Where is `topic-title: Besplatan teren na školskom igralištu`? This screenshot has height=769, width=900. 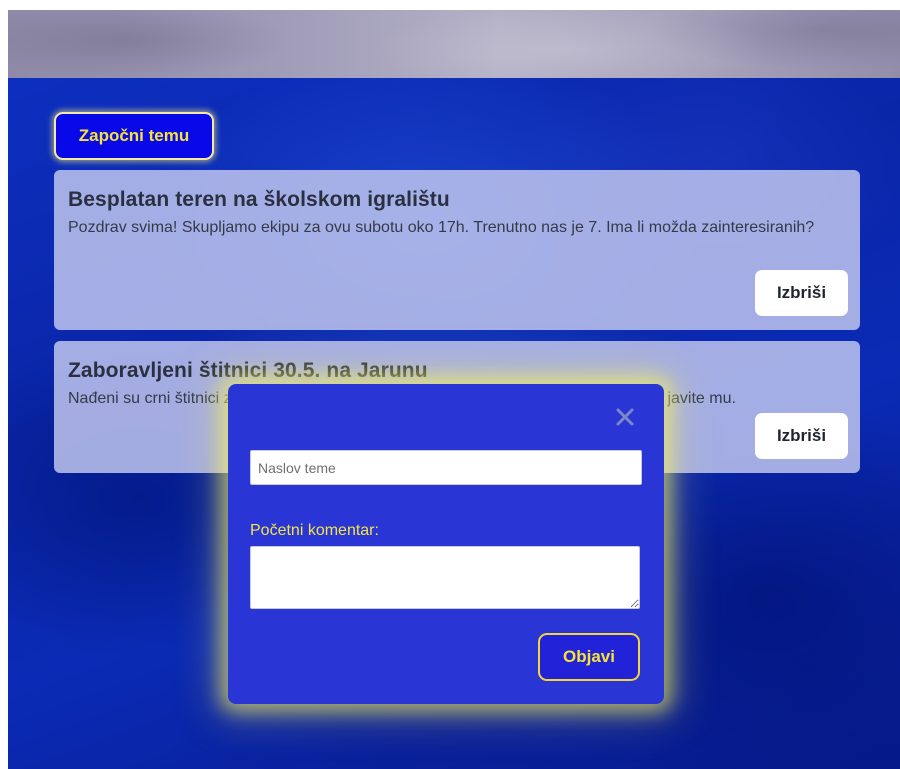 topic-title: Besplatan teren na školskom igralištu is located at coordinates (259, 199).